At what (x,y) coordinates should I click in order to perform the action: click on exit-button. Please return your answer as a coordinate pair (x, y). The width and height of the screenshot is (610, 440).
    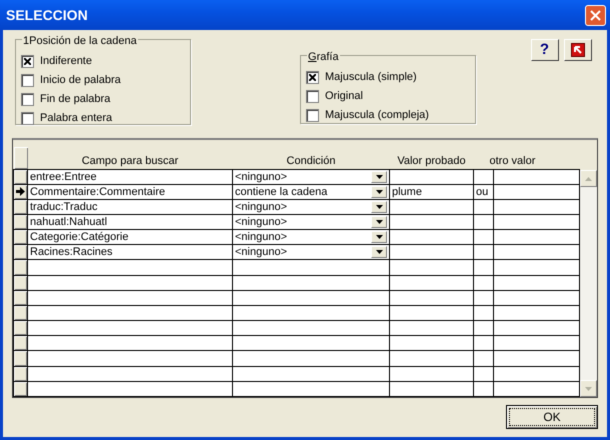
    Looking at the image, I should click on (578, 50).